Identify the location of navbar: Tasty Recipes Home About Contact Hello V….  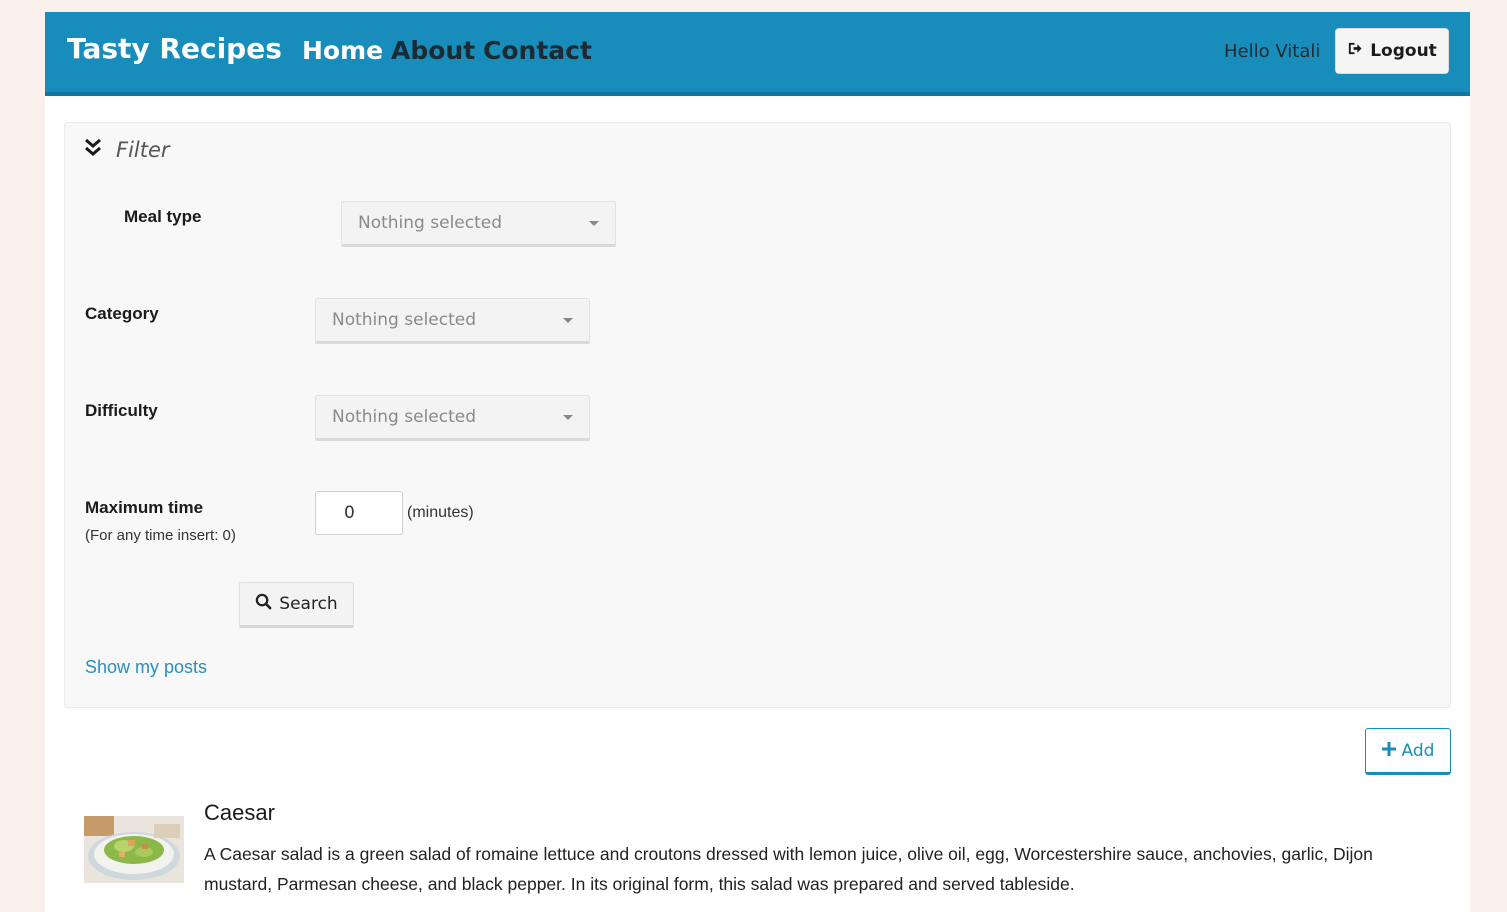
(757, 54).